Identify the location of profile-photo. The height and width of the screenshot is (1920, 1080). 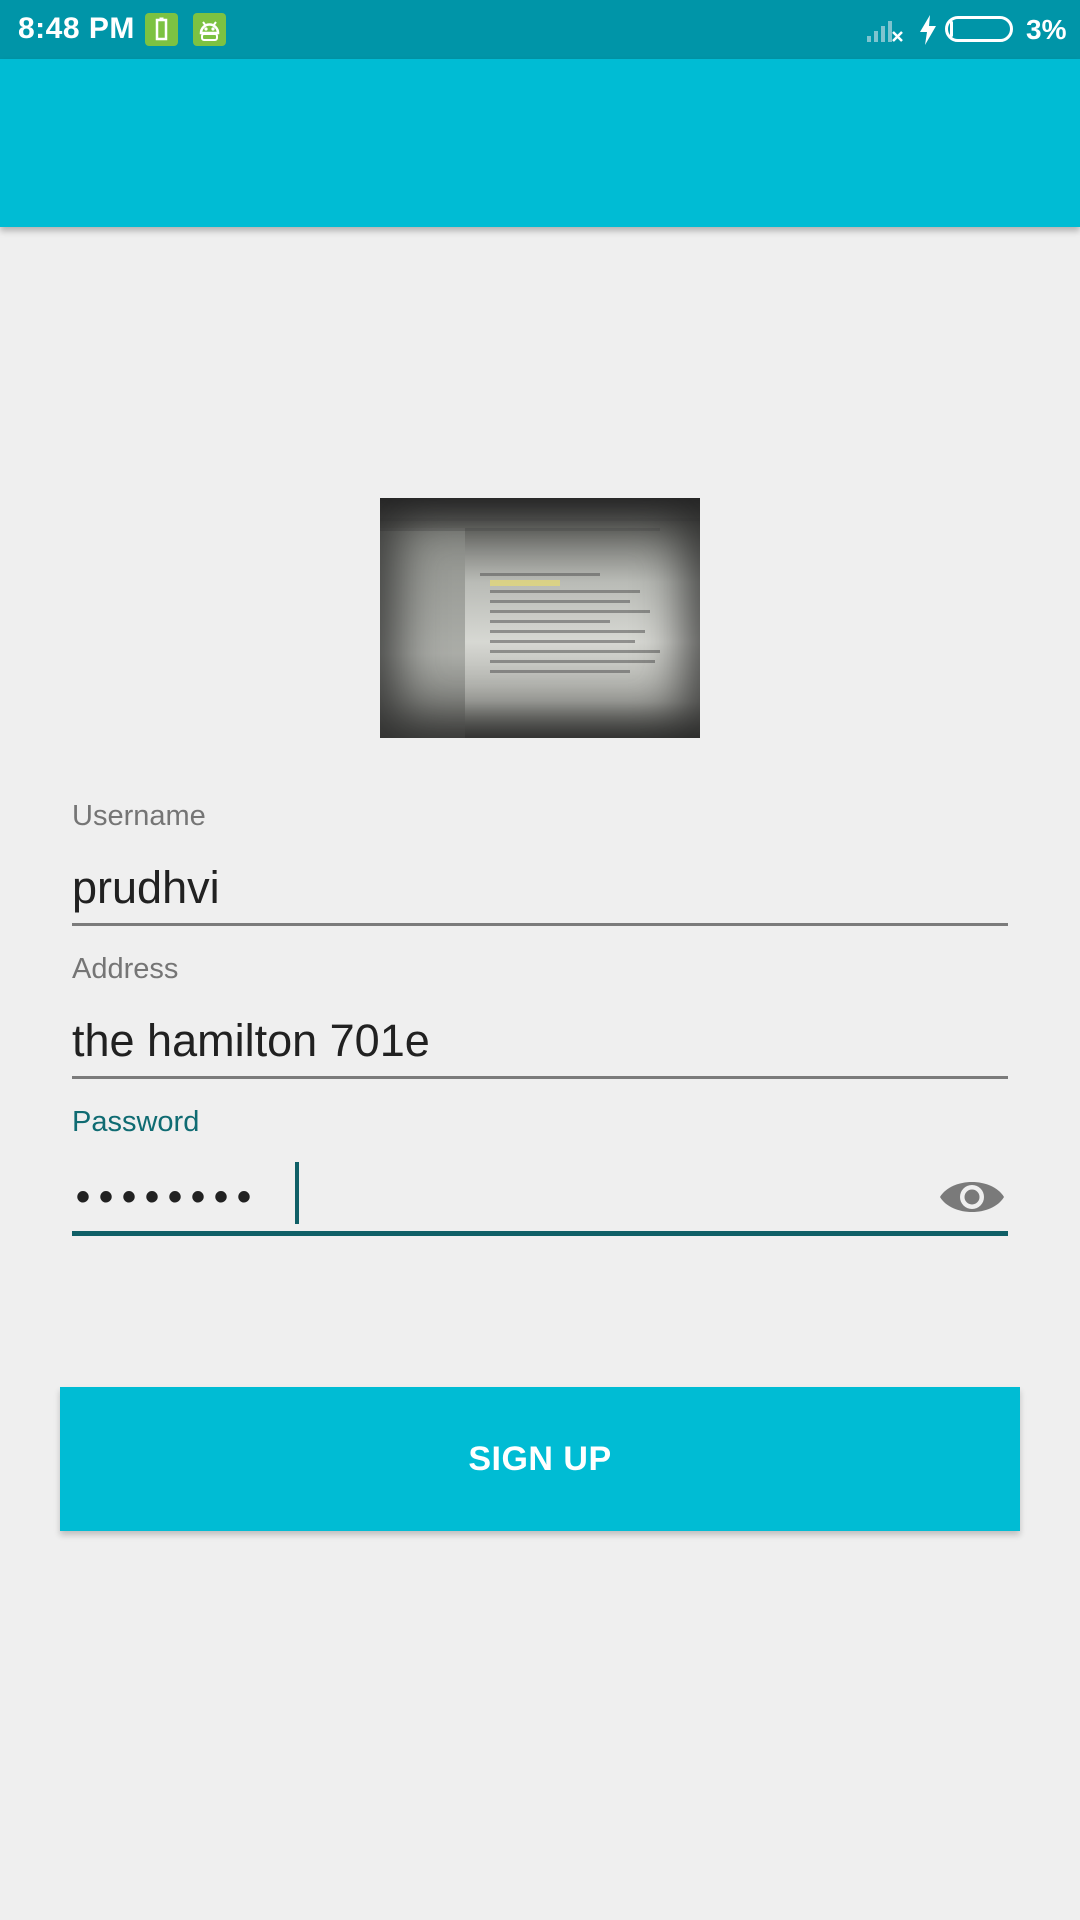
(540, 618).